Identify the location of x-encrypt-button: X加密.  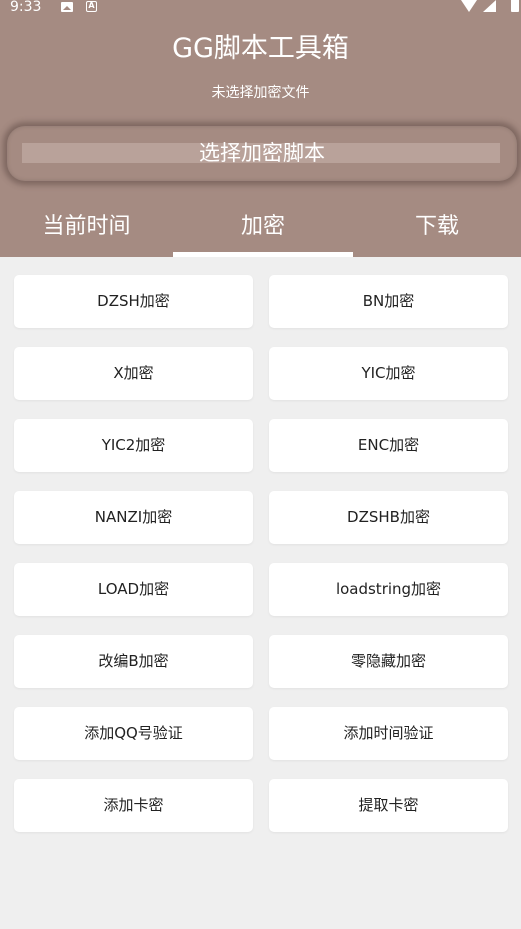
(133, 373).